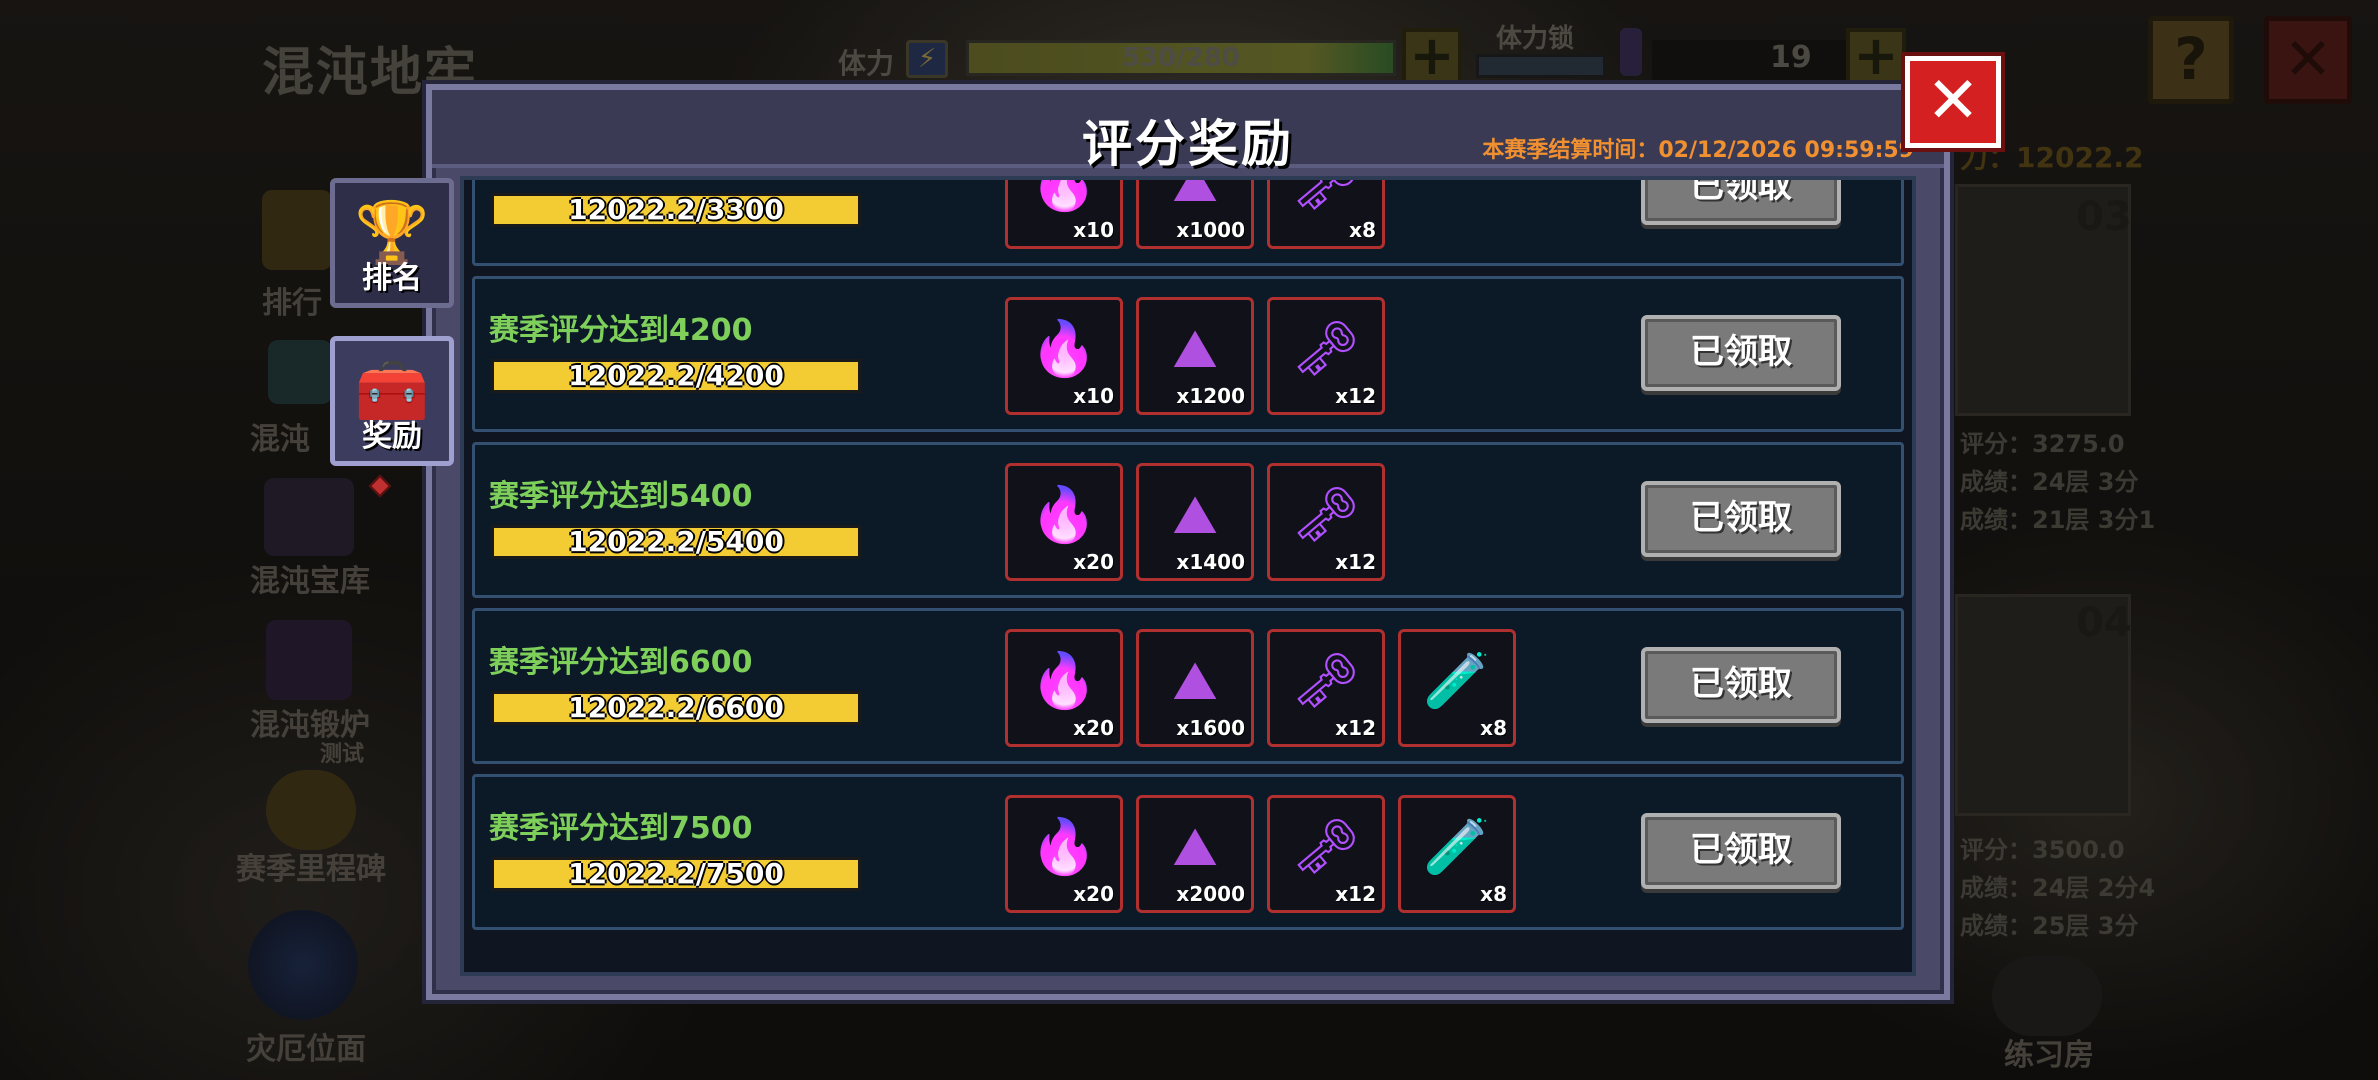 The width and height of the screenshot is (2378, 1080). I want to click on progress-text: 12022.2/3300, so click(676, 209).